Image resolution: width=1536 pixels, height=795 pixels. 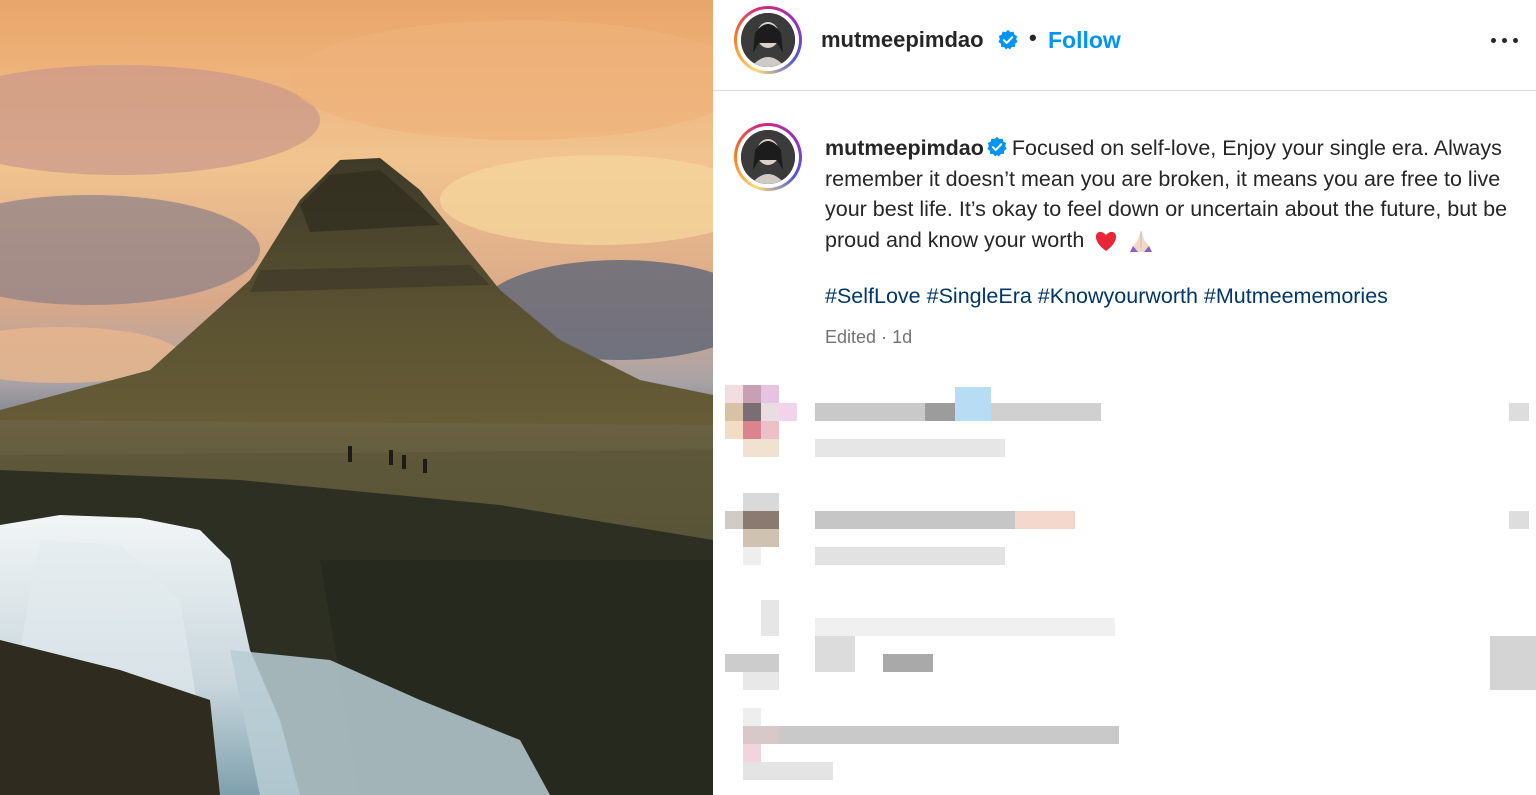 What do you see at coordinates (979, 296) in the screenshot?
I see `hashtag-singleera: #SingleEra` at bounding box center [979, 296].